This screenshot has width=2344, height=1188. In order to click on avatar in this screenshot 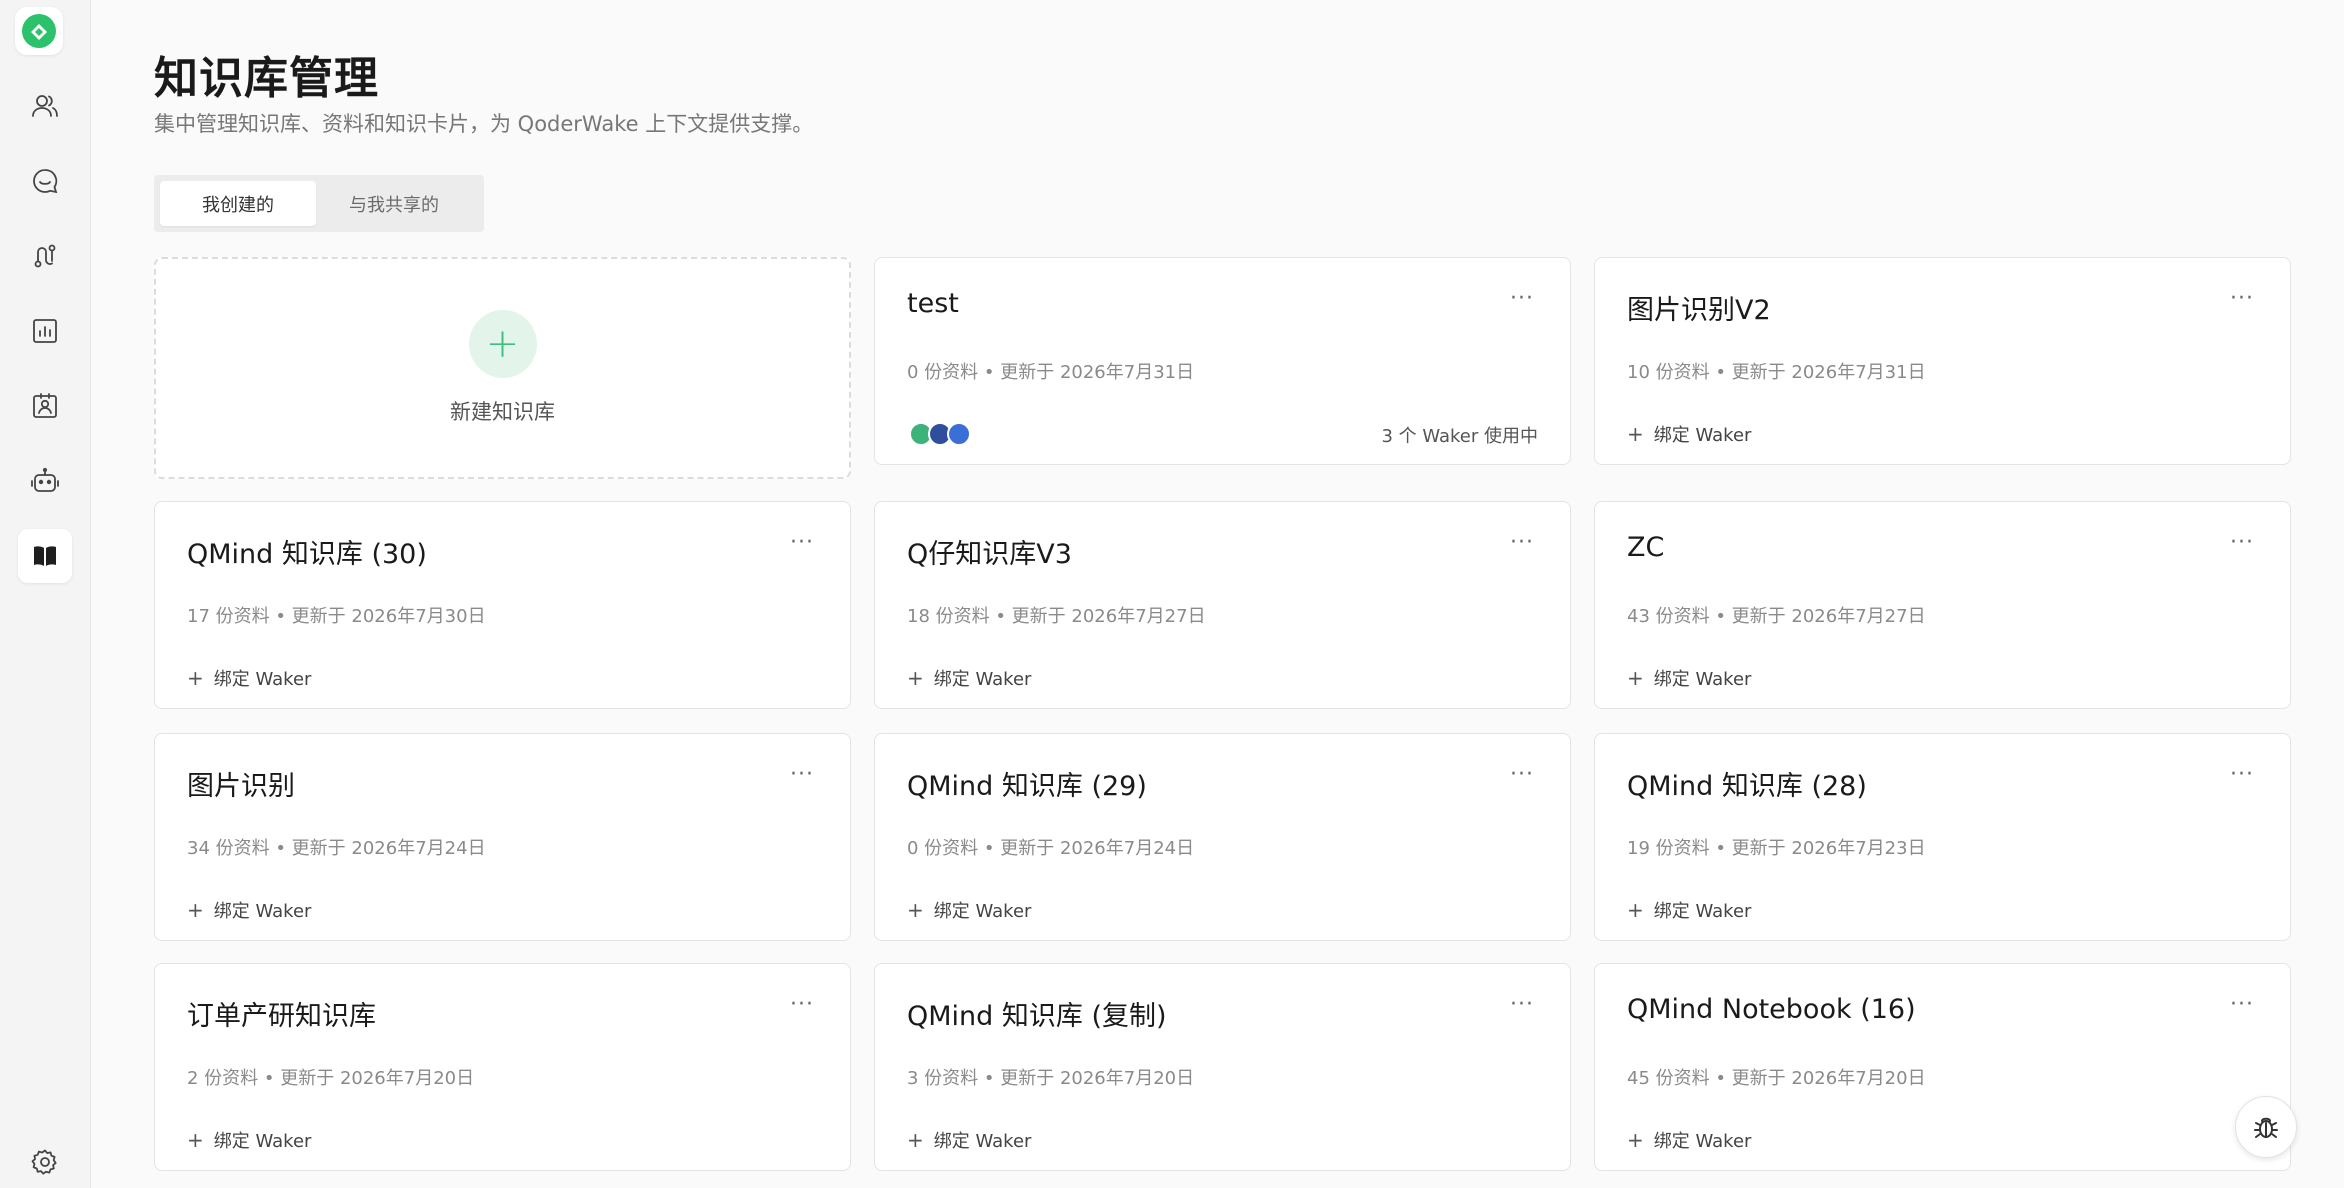, I will do `click(959, 434)`.